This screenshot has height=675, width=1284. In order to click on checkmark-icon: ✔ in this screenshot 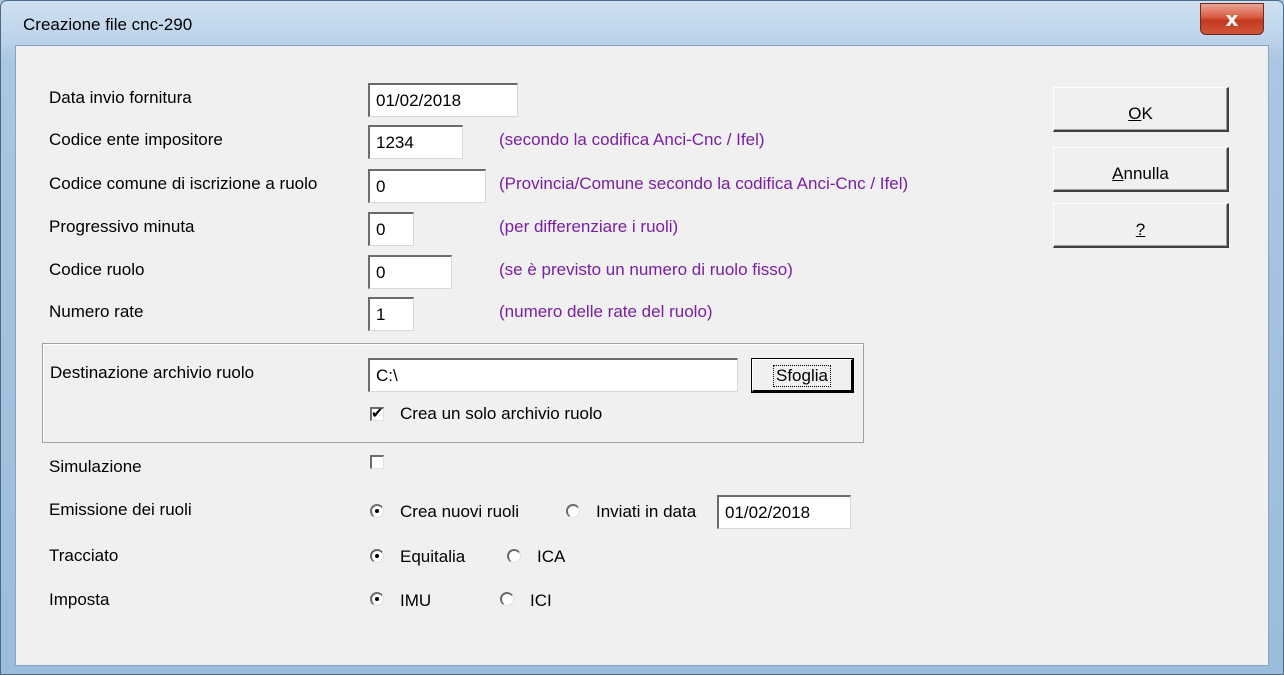, I will do `click(377, 413)`.